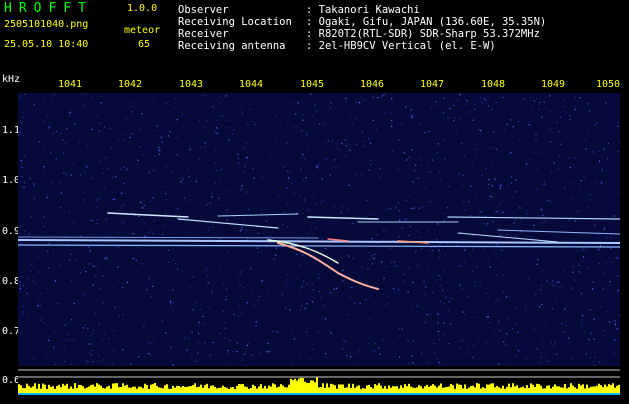  Describe the element at coordinates (328, 266) in the screenshot. I see `descending-meteor-trace` at that location.